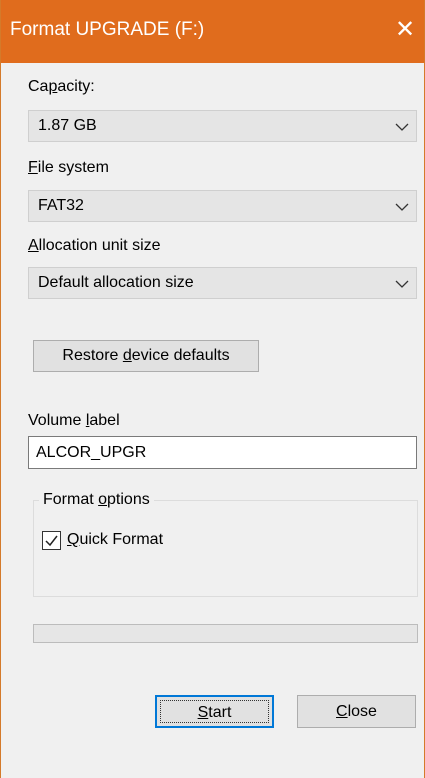 This screenshot has height=778, width=425. I want to click on title-bar: Format UPGRADE (F:) ✕, so click(212, 31).